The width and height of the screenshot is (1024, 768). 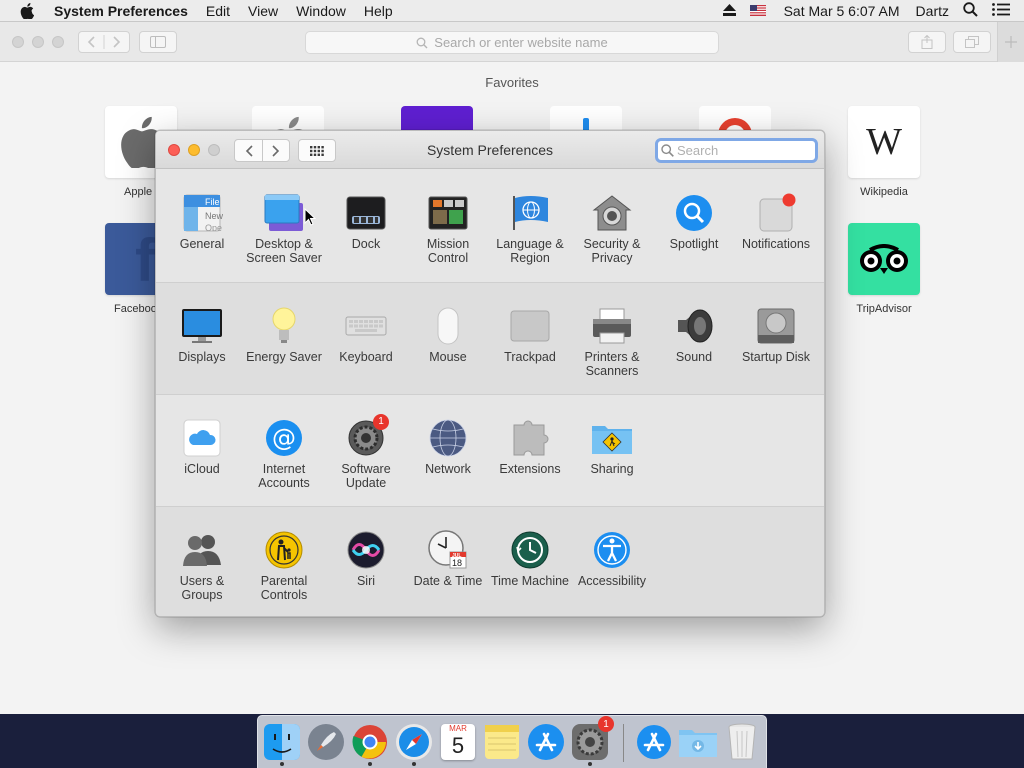 What do you see at coordinates (736, 150) in the screenshot?
I see `syspref-search-field: Search` at bounding box center [736, 150].